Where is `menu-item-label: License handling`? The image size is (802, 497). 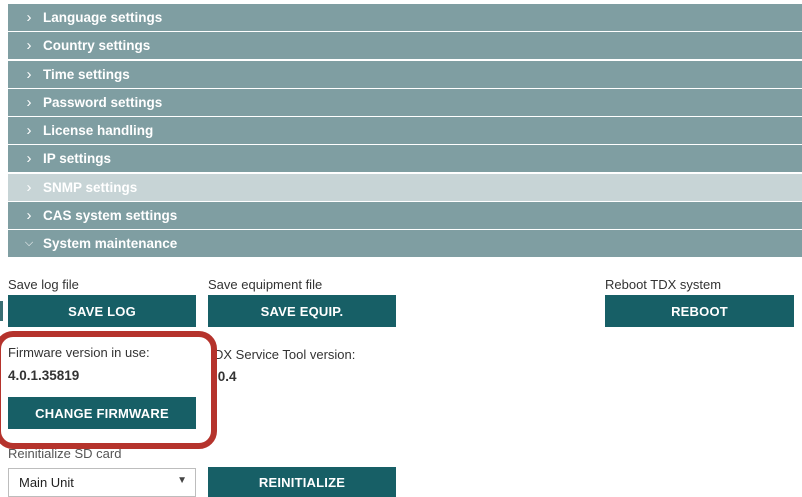 menu-item-label: License handling is located at coordinates (98, 130).